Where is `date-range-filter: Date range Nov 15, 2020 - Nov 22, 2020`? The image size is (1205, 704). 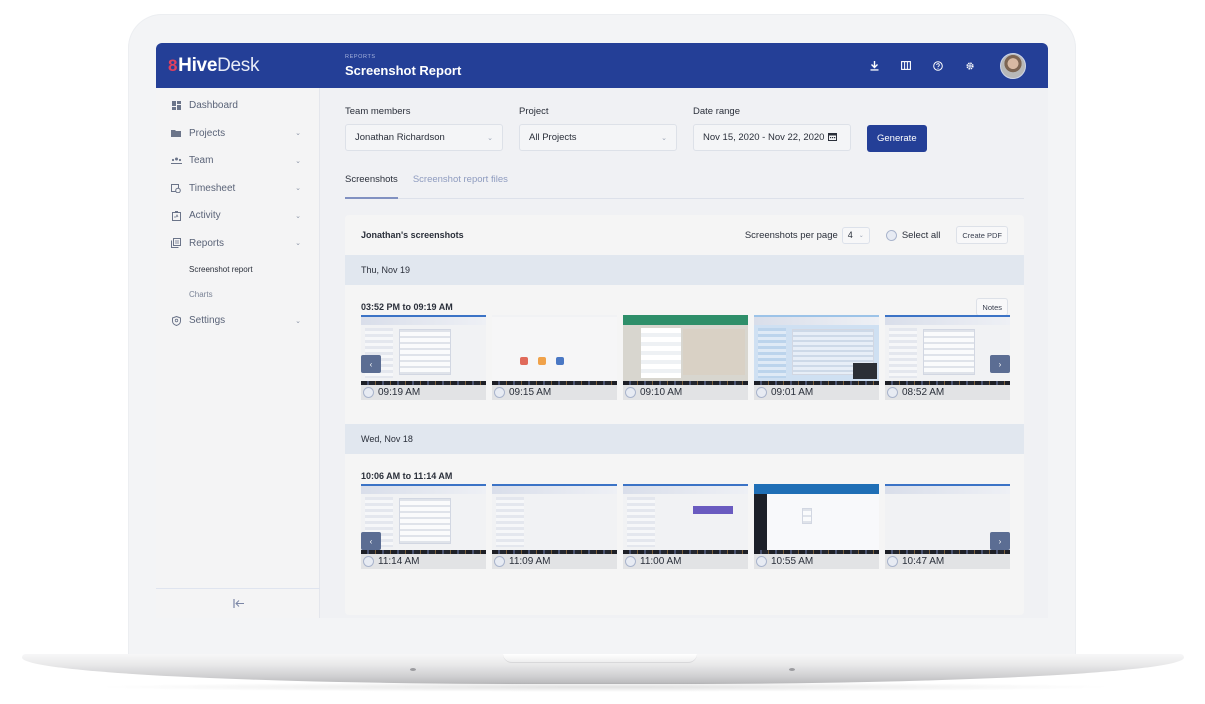 date-range-filter: Date range Nov 15, 2020 - Nov 22, 2020 is located at coordinates (772, 129).